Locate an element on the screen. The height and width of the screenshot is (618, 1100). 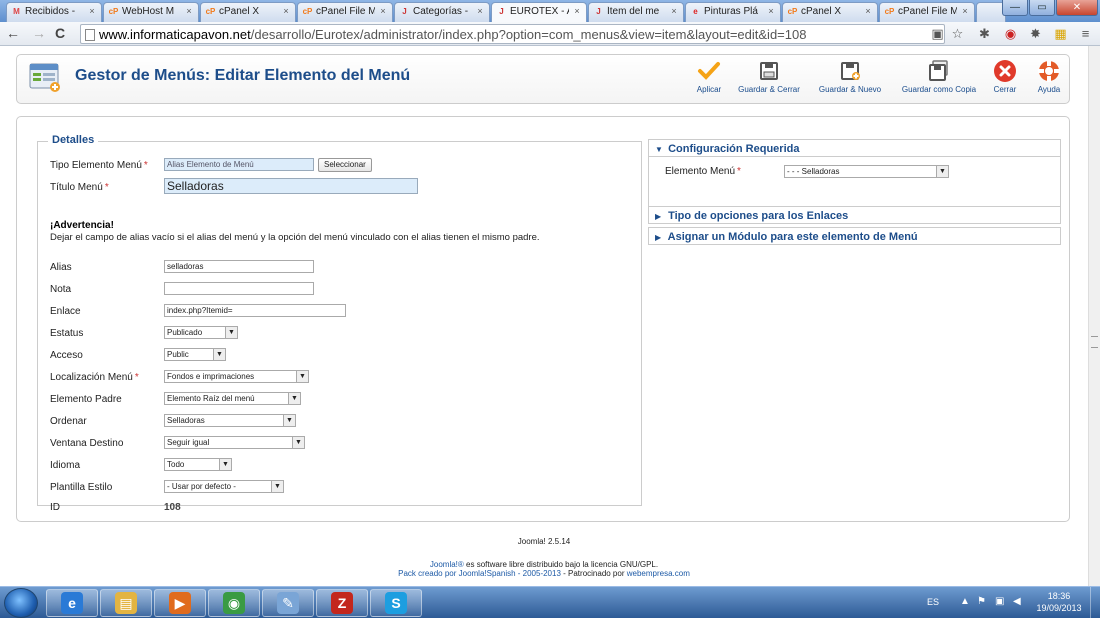
back-button: ← is located at coordinates (13, 33).